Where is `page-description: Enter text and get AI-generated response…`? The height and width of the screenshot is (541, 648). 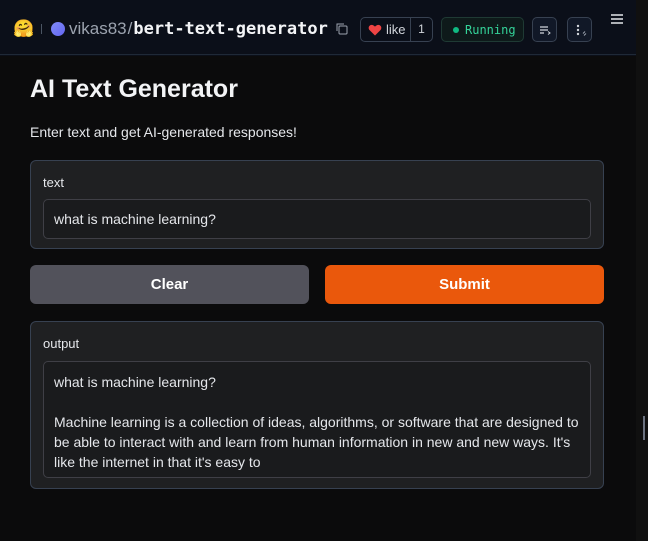 page-description: Enter text and get AI-generated response… is located at coordinates (163, 132).